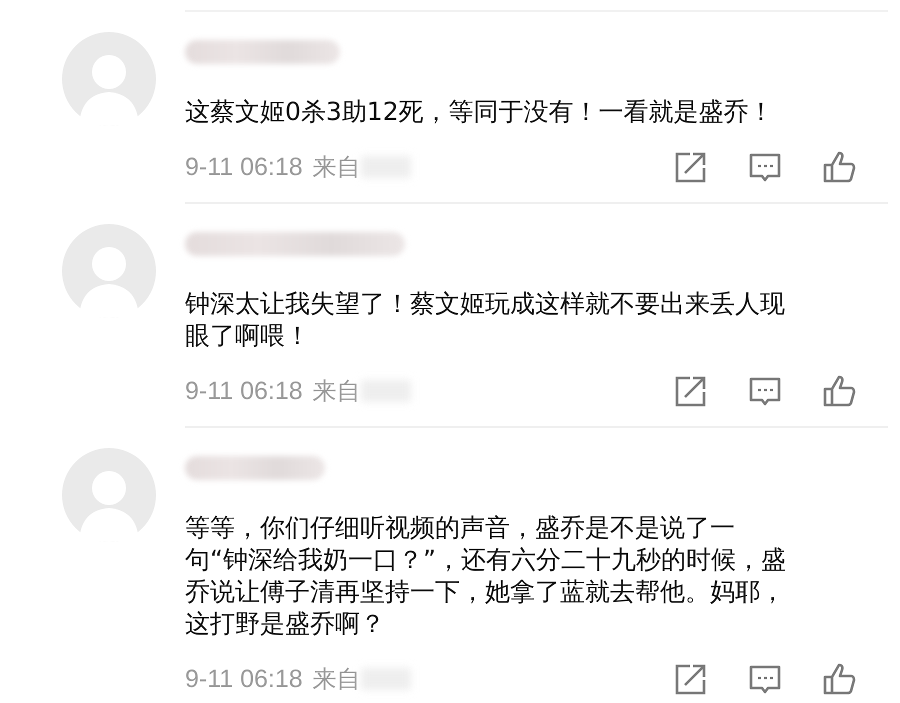 This screenshot has width=900, height=703. What do you see at coordinates (486, 576) in the screenshot?
I see `comment-text: 等等，你们仔细听视频的声音，盛乔是不是说了一句“钟深给我奶一口？”，还有六分二十九秒的时候，盛乔说让傅子清再坚持一下，她拿了蓝就去帮他。妈耶，这打野是盛乔啊？` at bounding box center [486, 576].